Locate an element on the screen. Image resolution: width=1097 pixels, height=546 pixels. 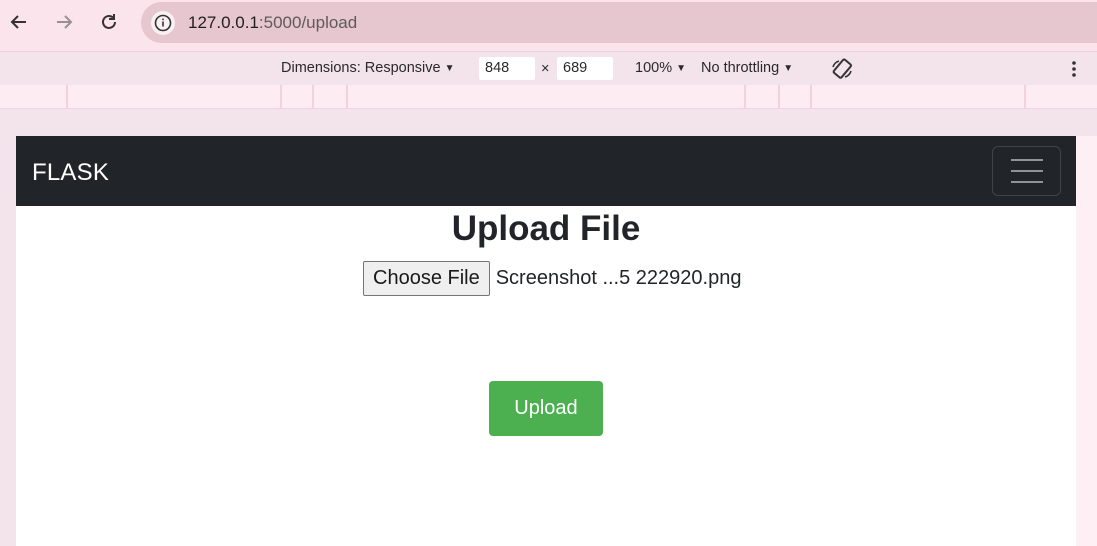
url-text: 127.0.0.1:5000/upload is located at coordinates (272, 23).